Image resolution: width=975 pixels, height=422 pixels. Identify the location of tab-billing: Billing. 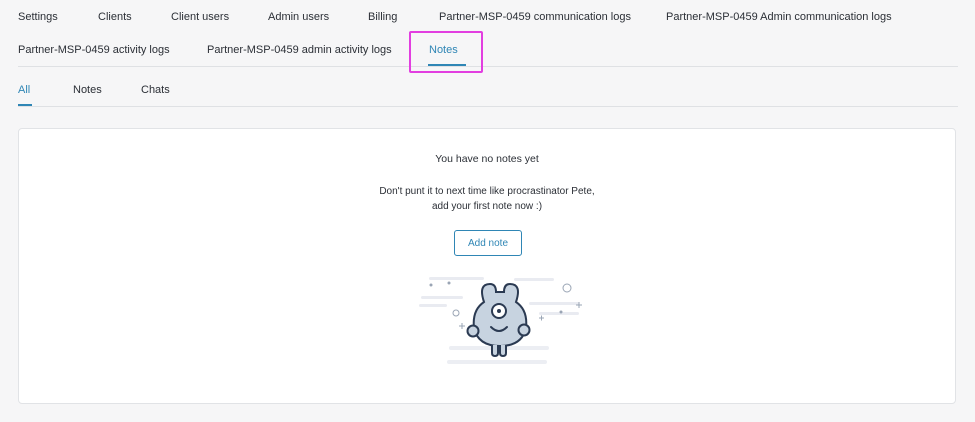
(382, 17).